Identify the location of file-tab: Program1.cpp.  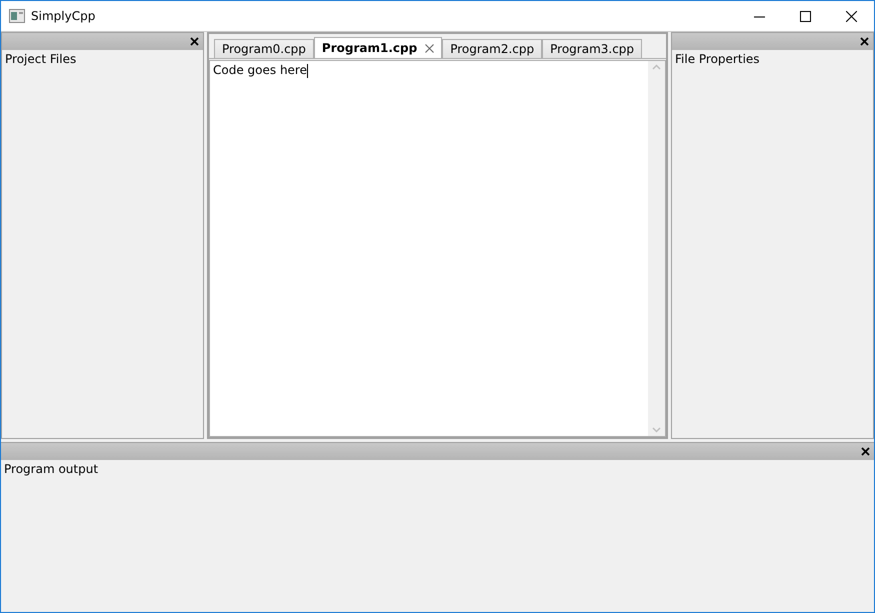
(378, 47).